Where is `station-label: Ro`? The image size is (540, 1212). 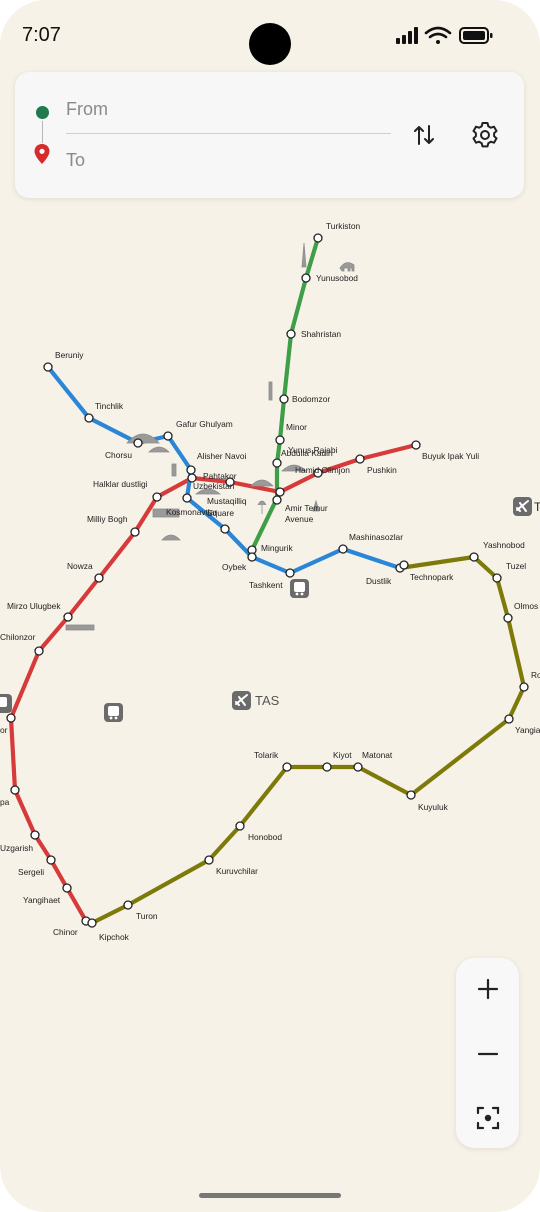
station-label: Ro is located at coordinates (535, 675).